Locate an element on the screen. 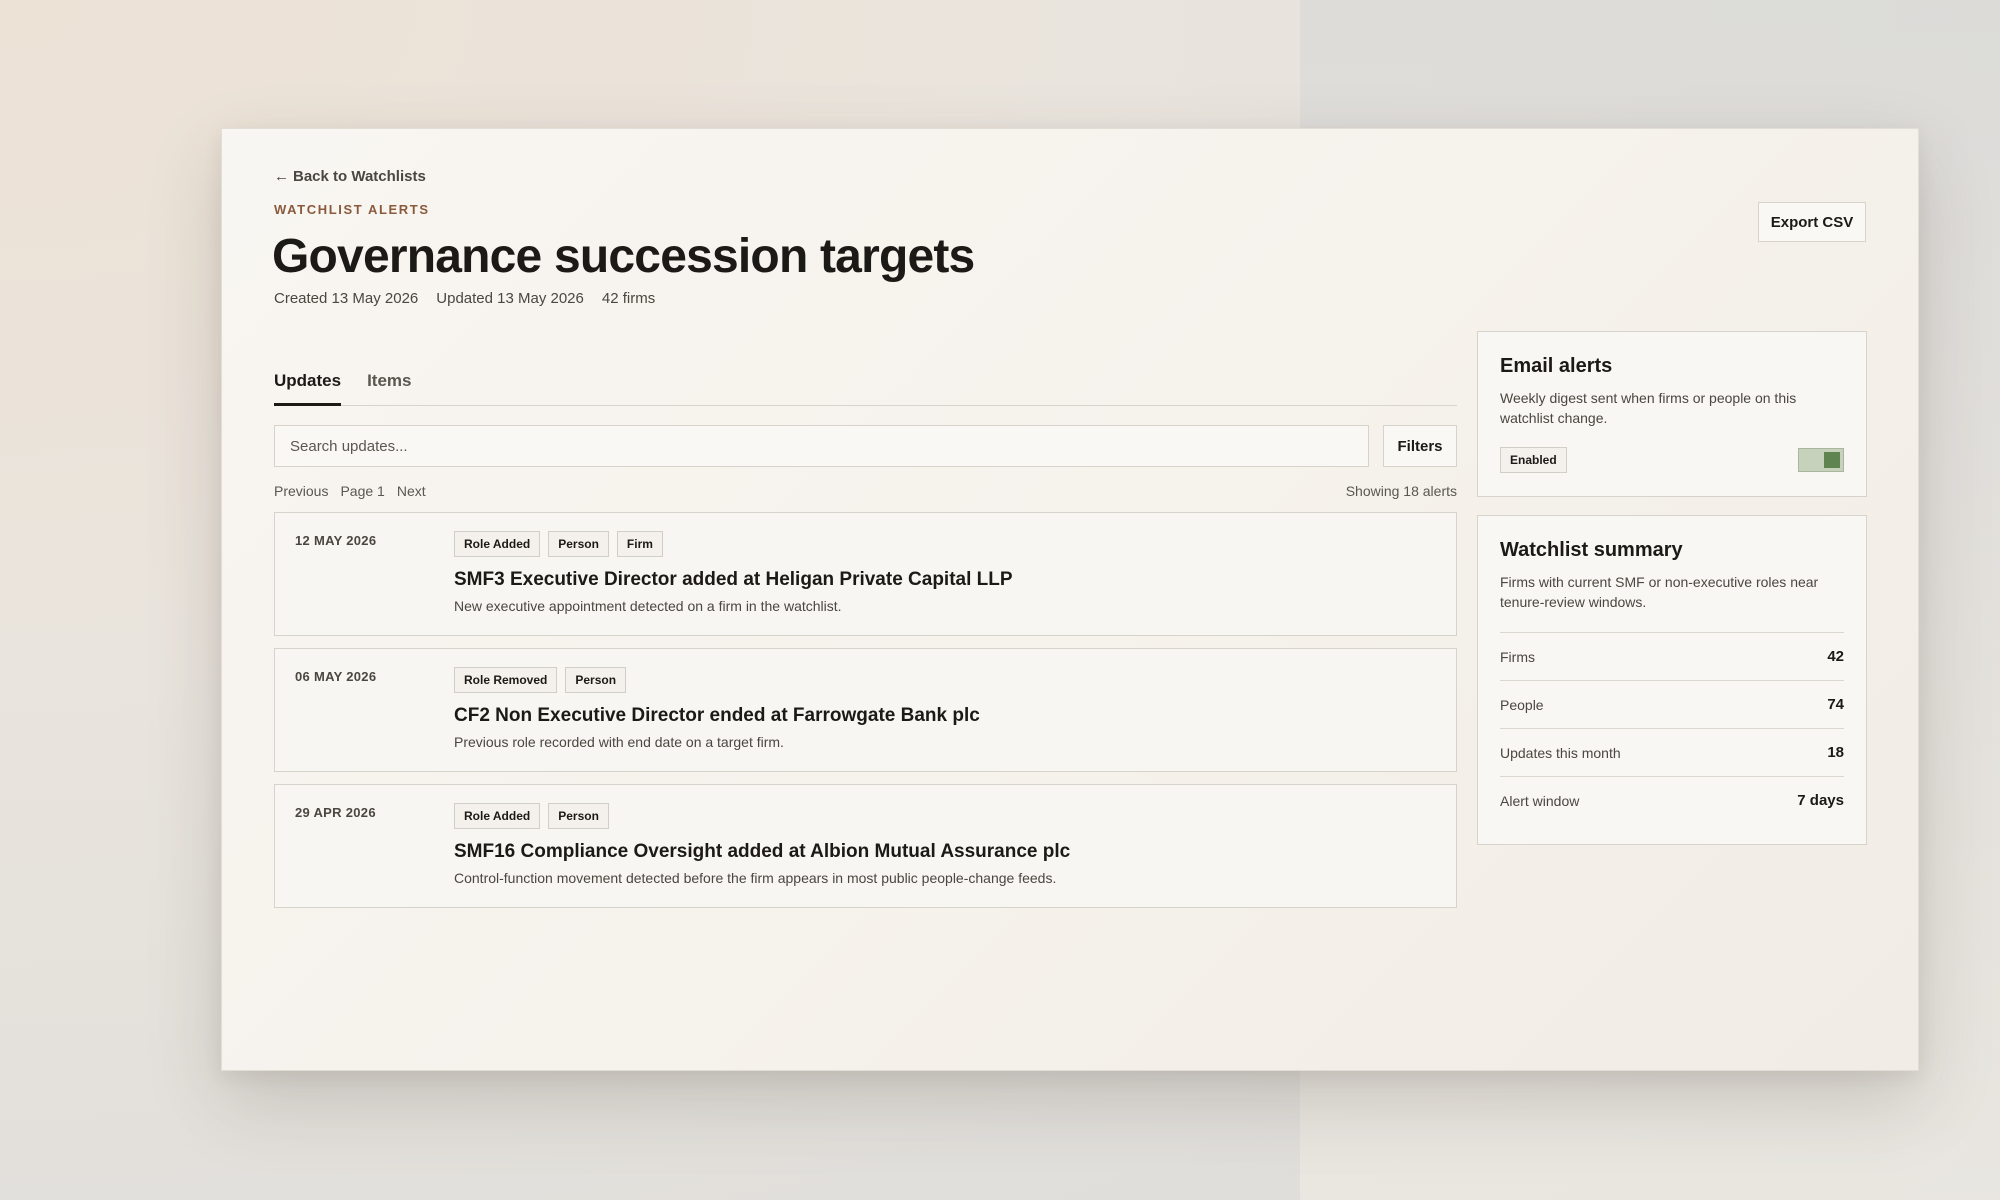  stat-row-alert-window: Alert window 7 days is located at coordinates (1672, 800).